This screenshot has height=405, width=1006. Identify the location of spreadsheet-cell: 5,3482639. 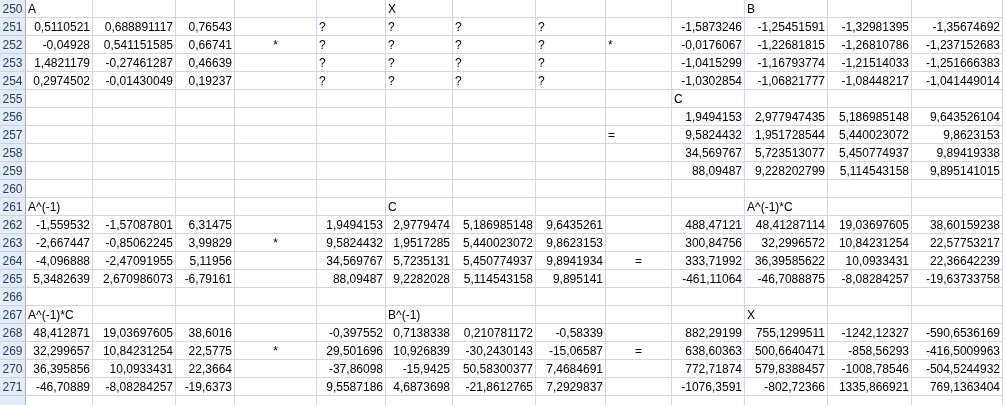
(59, 279).